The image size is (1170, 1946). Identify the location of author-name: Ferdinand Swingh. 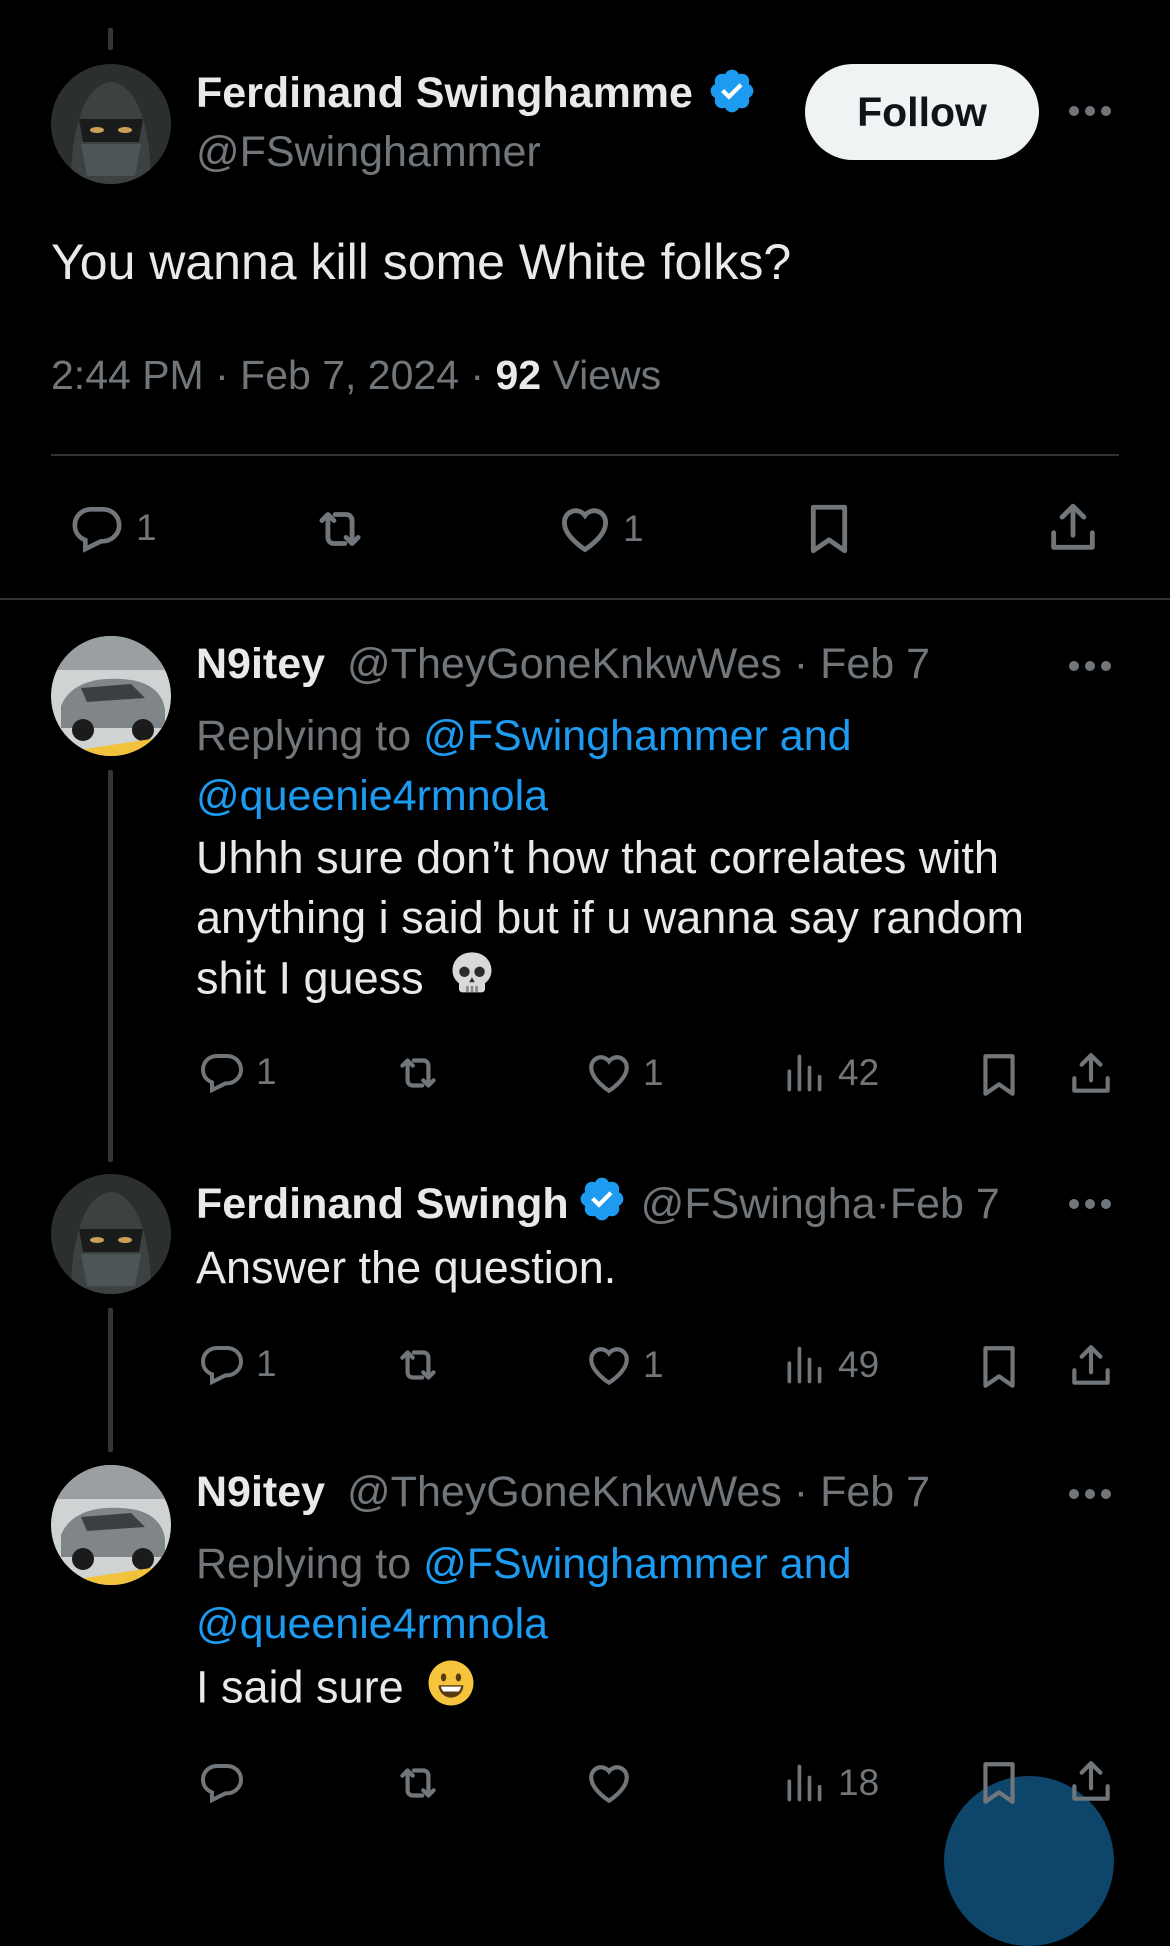
(382, 1204).